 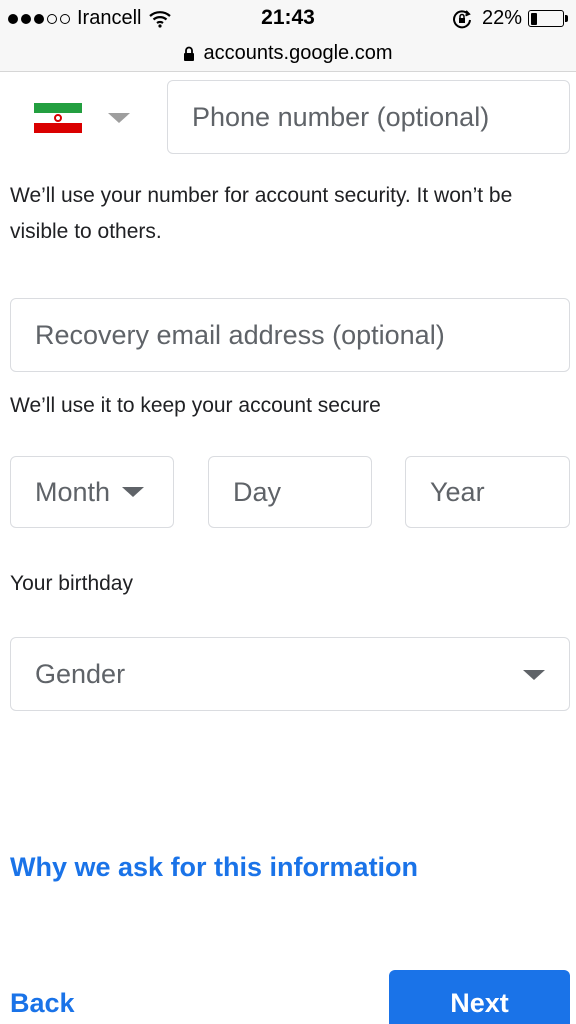 What do you see at coordinates (58, 118) in the screenshot?
I see `iran-flag-icon` at bounding box center [58, 118].